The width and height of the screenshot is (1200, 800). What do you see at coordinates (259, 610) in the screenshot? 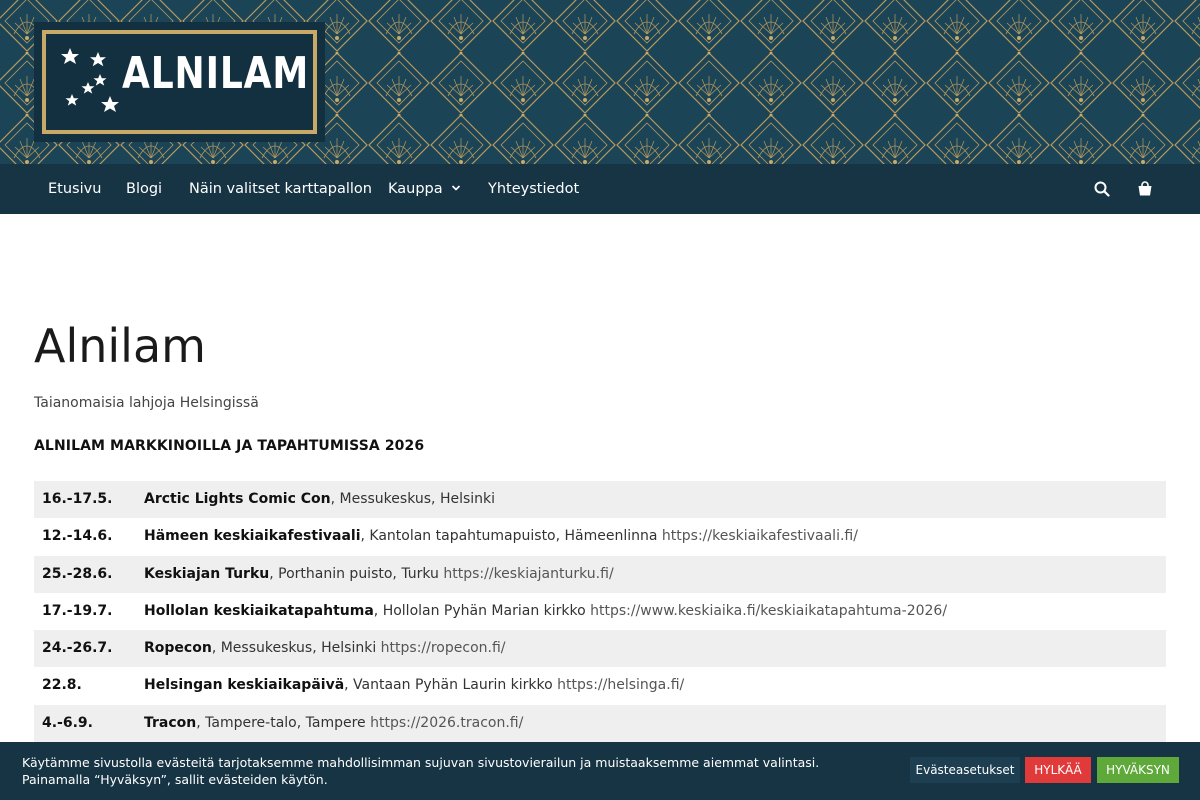
I see `event-name: Hollolan keskiaikatapahtuma` at bounding box center [259, 610].